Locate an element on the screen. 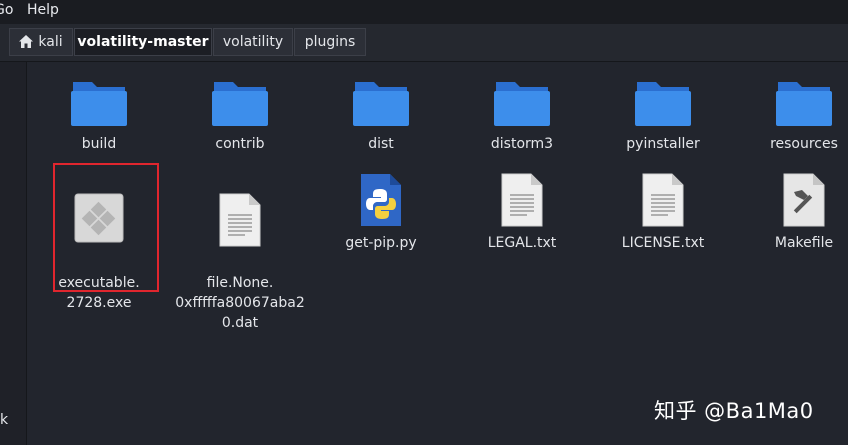 Image resolution: width=848 pixels, height=445 pixels. crumb-plugins: plugins is located at coordinates (330, 42).